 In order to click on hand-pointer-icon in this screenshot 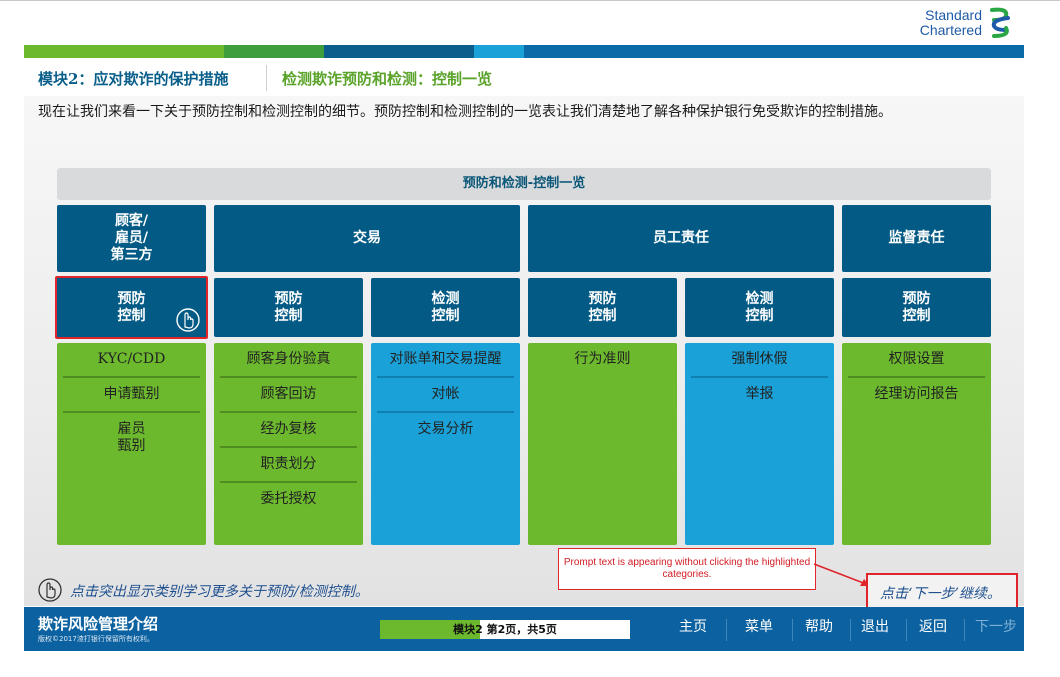, I will do `click(50, 590)`.